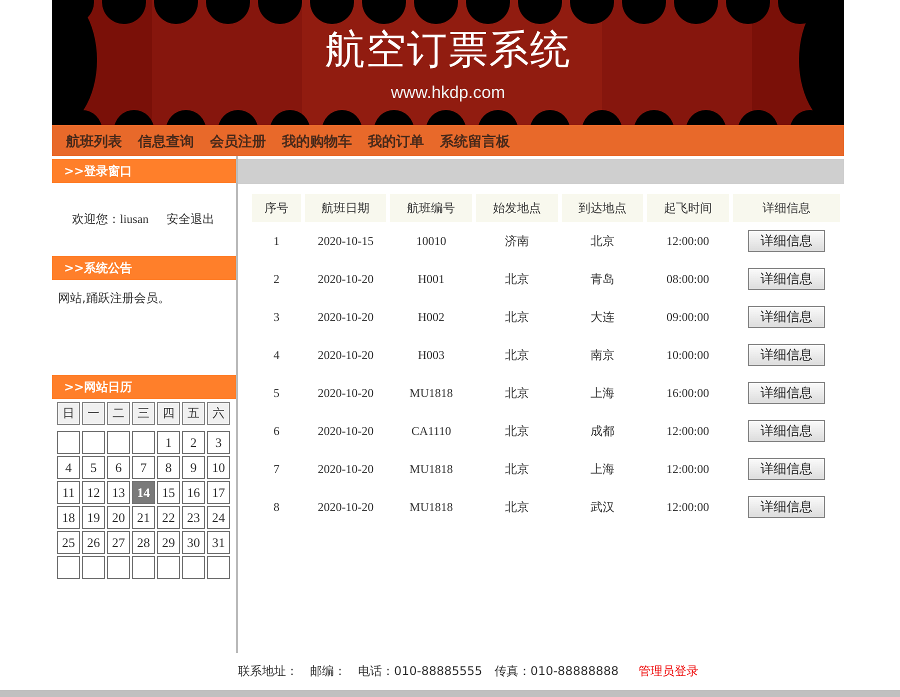 The image size is (900, 697). Describe the element at coordinates (166, 144) in the screenshot. I see `nav-link: 信息查询` at that location.